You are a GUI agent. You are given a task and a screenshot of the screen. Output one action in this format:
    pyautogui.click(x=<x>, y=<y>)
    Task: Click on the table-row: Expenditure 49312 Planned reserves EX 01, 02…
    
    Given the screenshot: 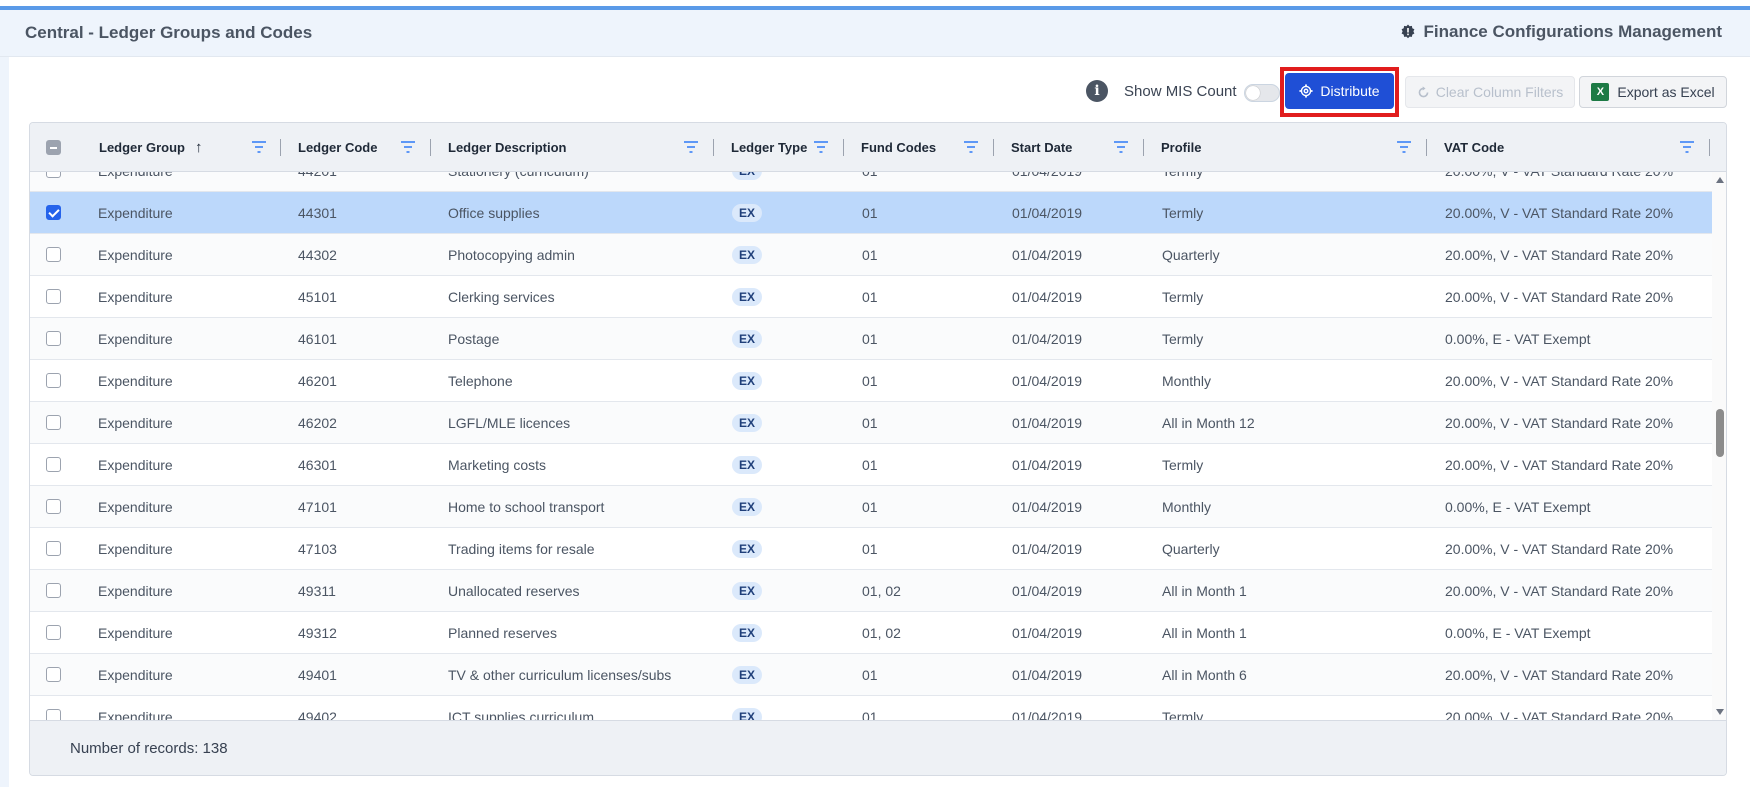 What is the action you would take?
    pyautogui.click(x=871, y=633)
    